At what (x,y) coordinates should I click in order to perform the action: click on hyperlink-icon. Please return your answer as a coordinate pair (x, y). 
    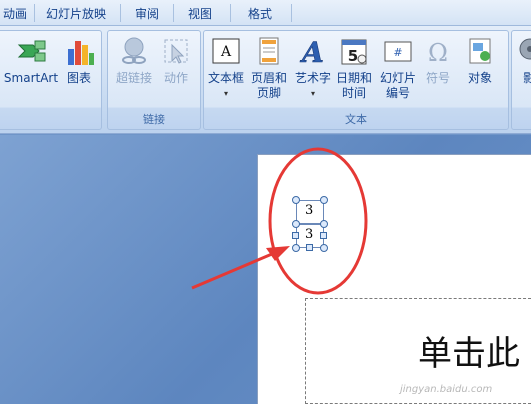
    Looking at the image, I should click on (134, 51).